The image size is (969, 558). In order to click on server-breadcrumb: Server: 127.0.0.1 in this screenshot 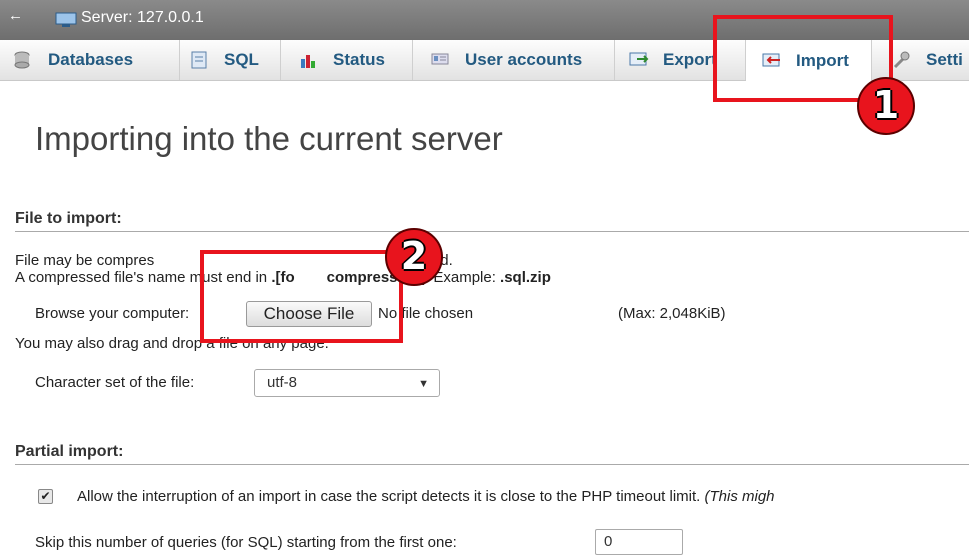, I will do `click(142, 18)`.